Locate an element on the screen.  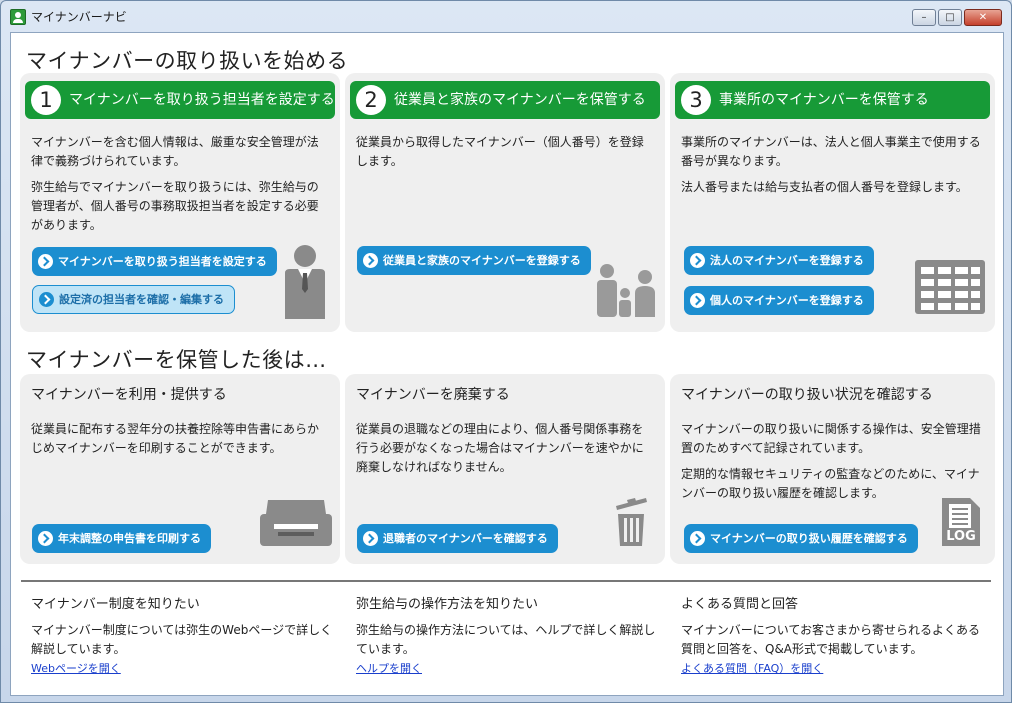
minimize-button: – is located at coordinates (924, 17).